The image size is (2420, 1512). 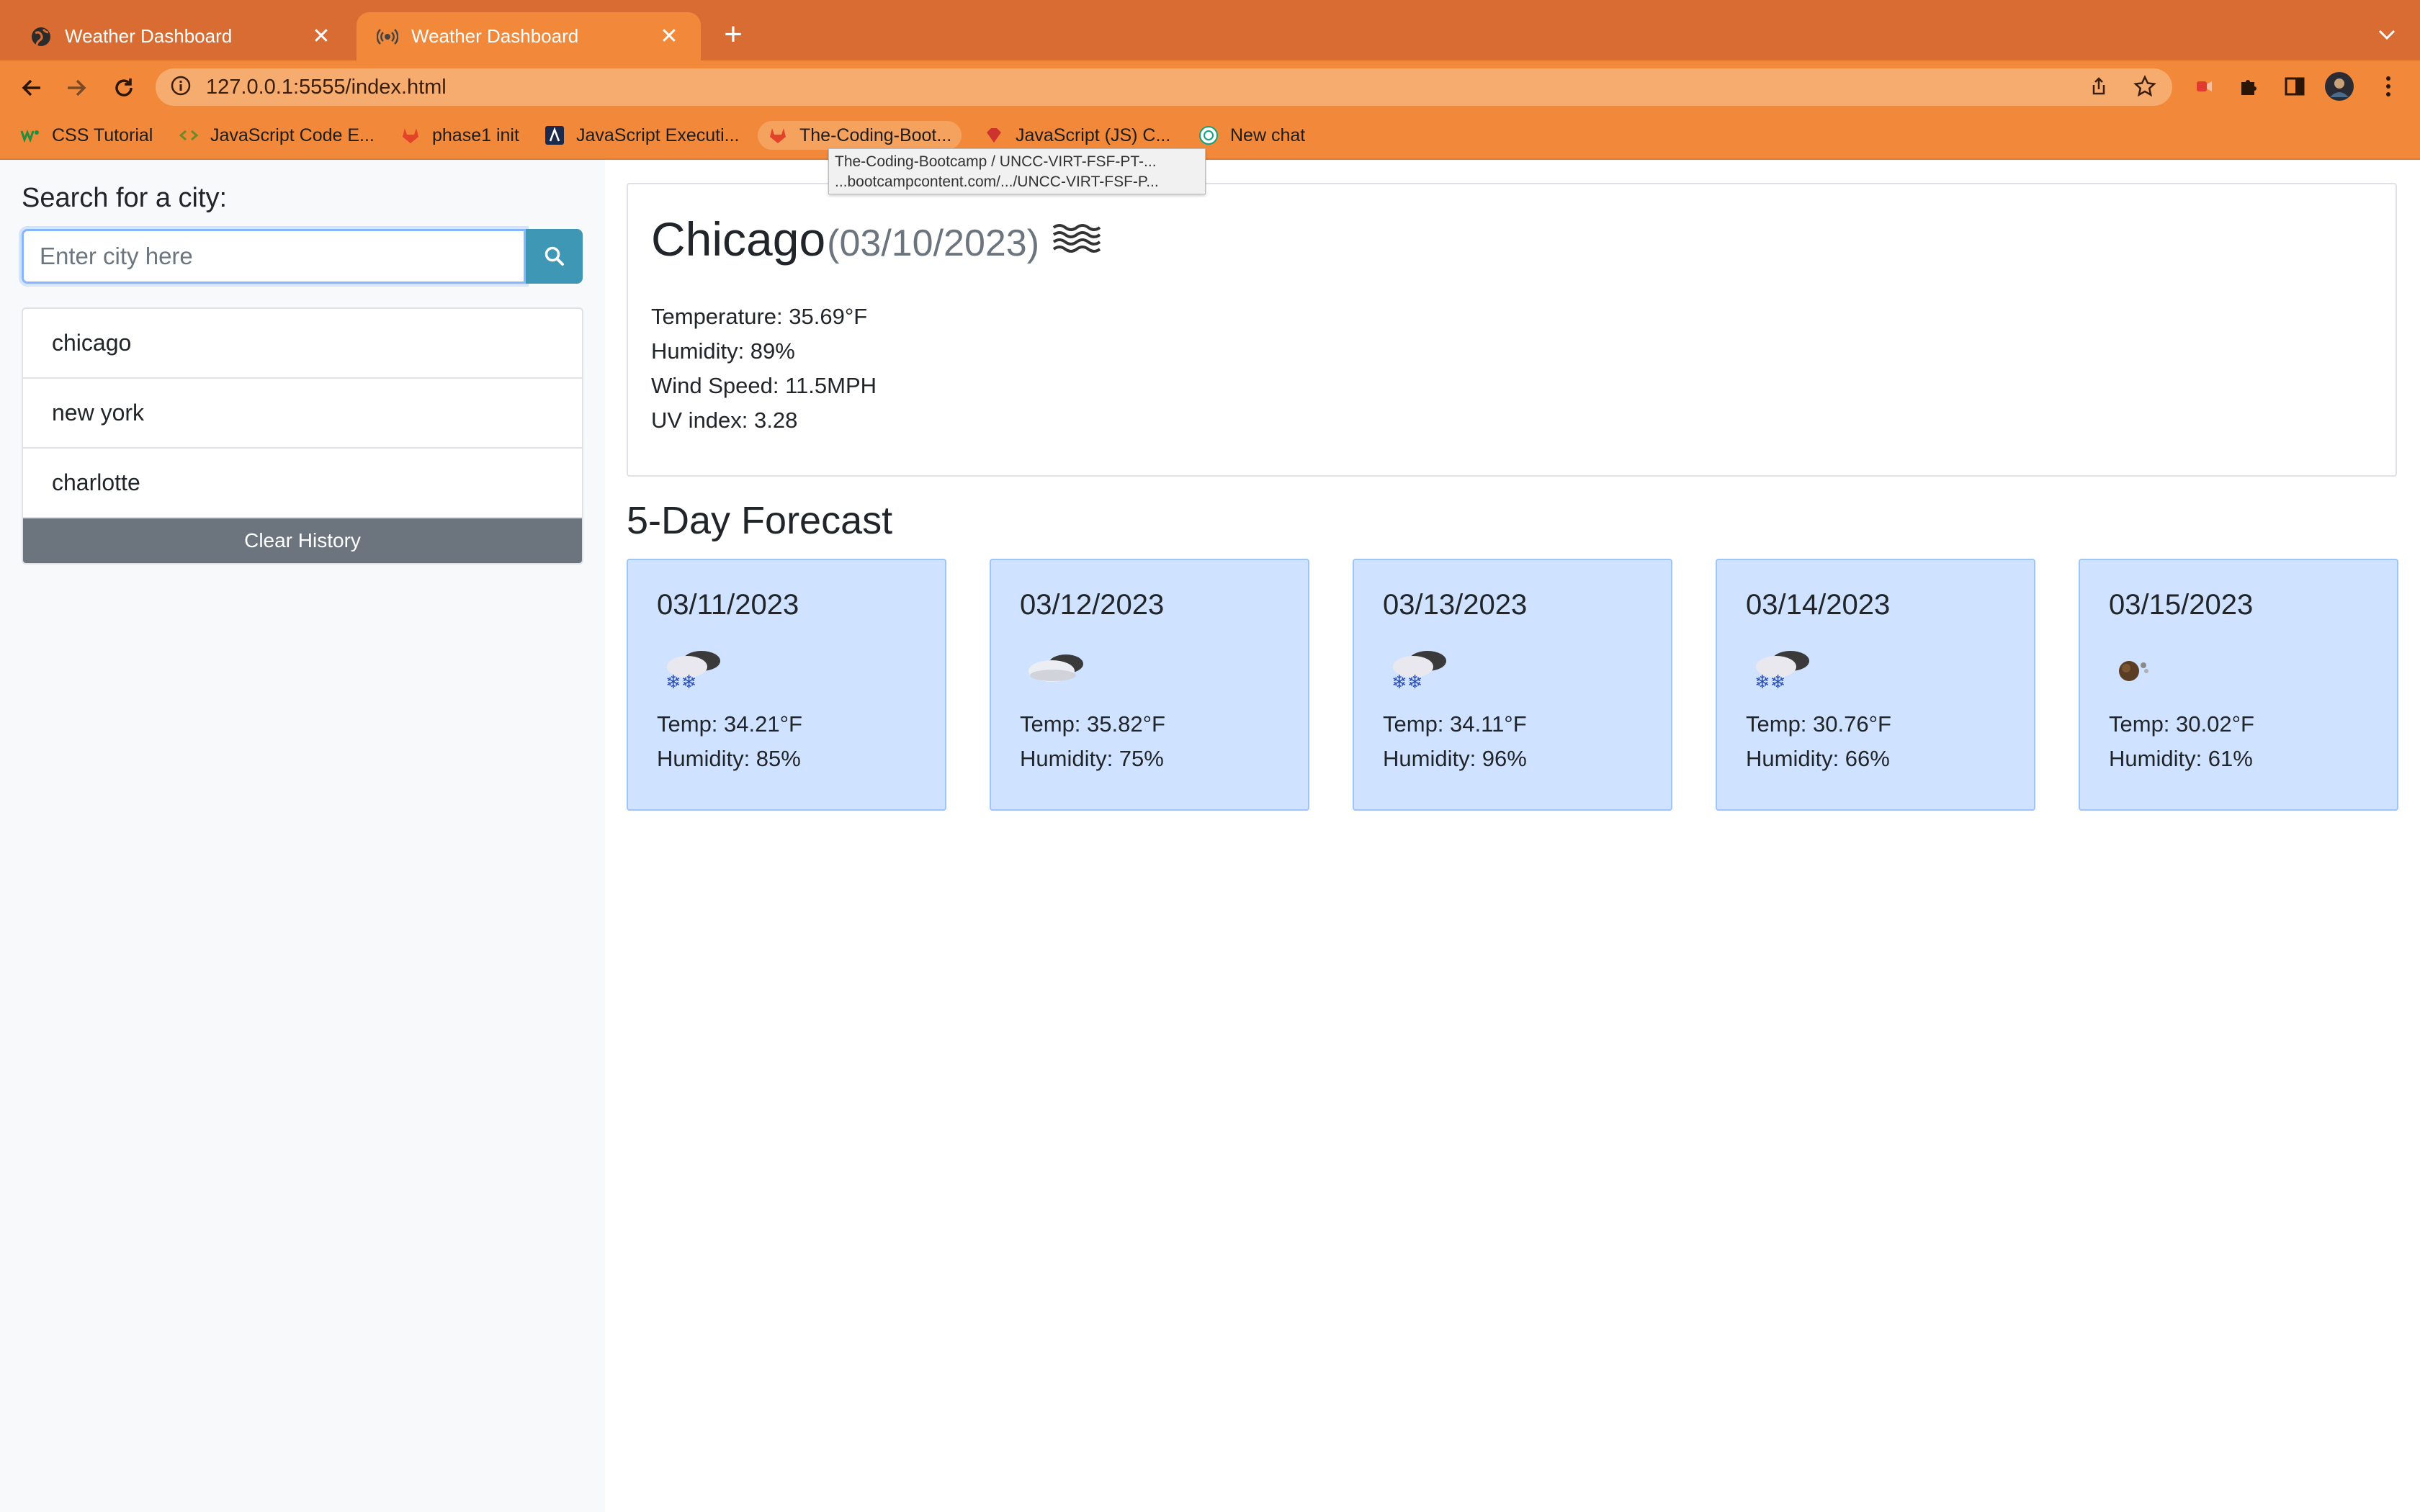 I want to click on back-arrow-icon, so click(x=31, y=87).